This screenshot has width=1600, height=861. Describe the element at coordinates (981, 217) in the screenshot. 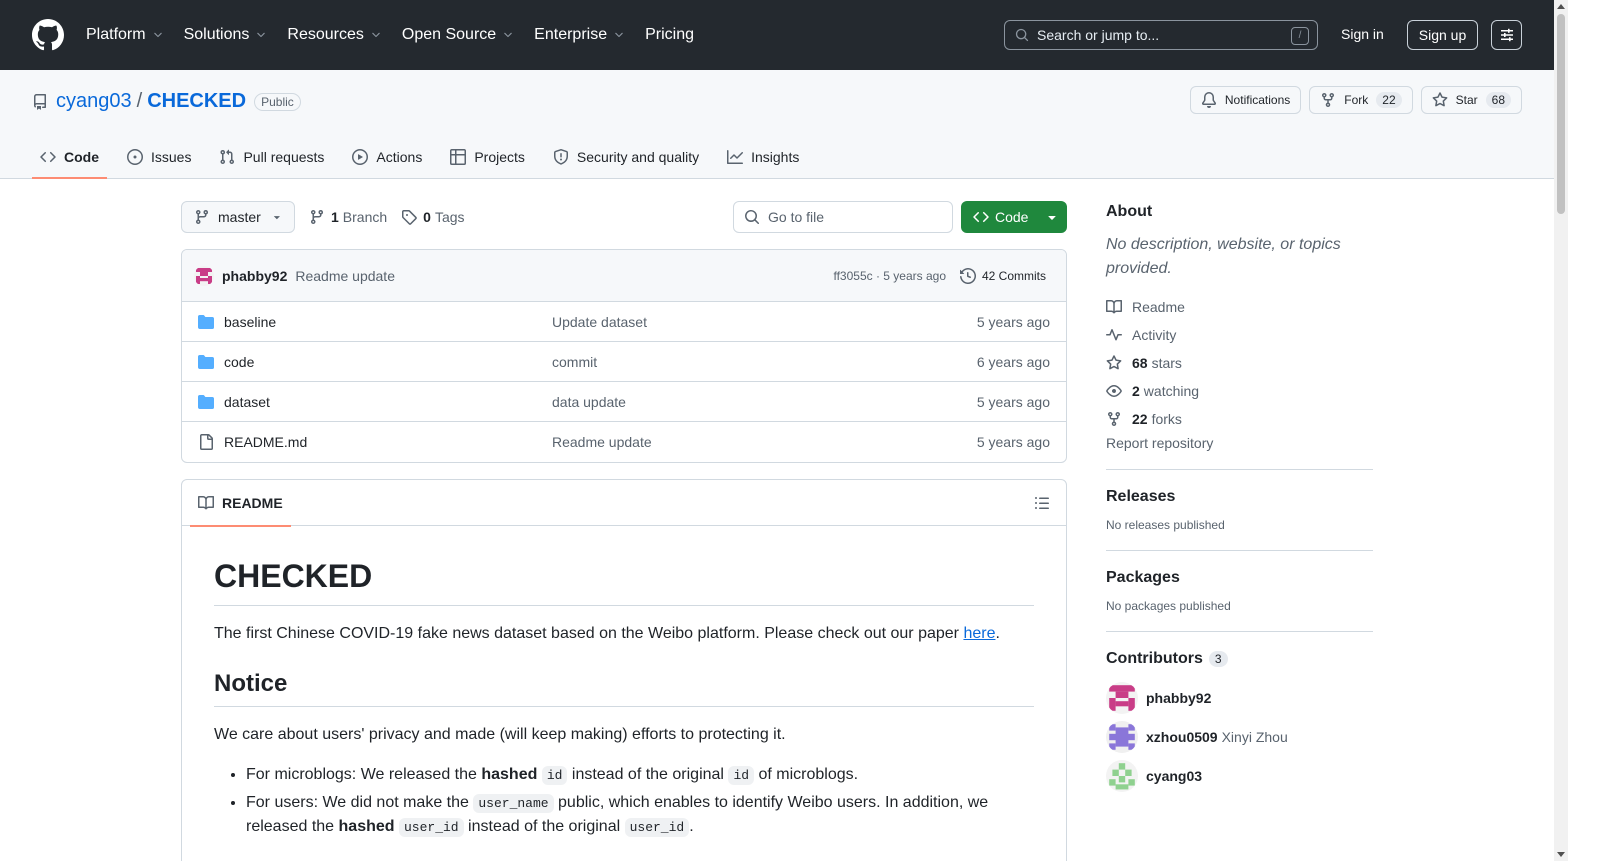

I see `code-icon` at that location.